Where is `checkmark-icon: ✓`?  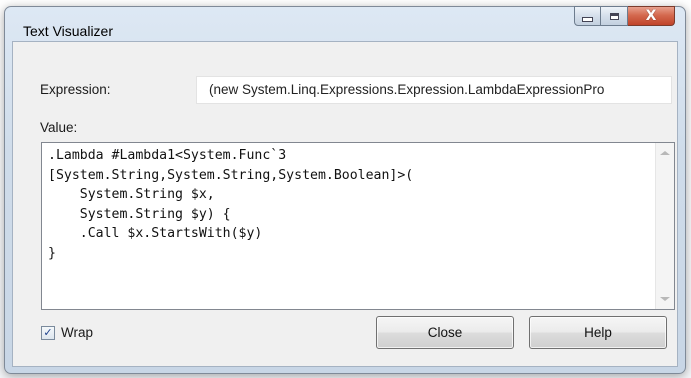 checkmark-icon: ✓ is located at coordinates (48, 332).